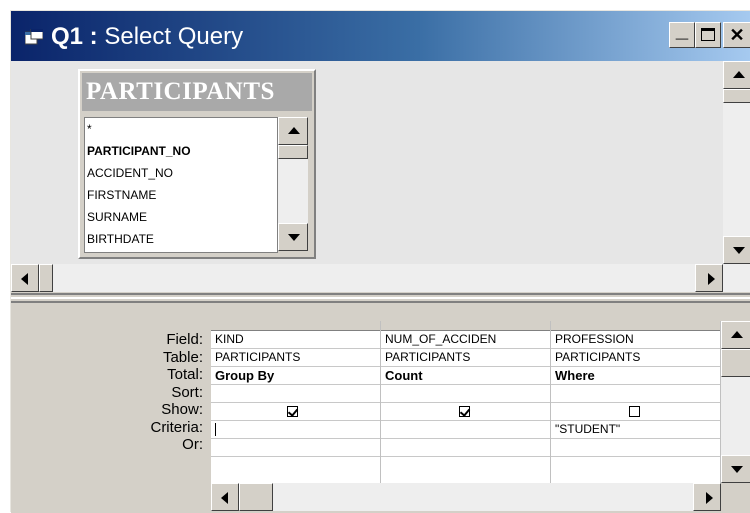 The height and width of the screenshot is (513, 750). Describe the element at coordinates (181, 151) in the screenshot. I see `field-item-primary-key: PARTICIPANT_NO` at that location.